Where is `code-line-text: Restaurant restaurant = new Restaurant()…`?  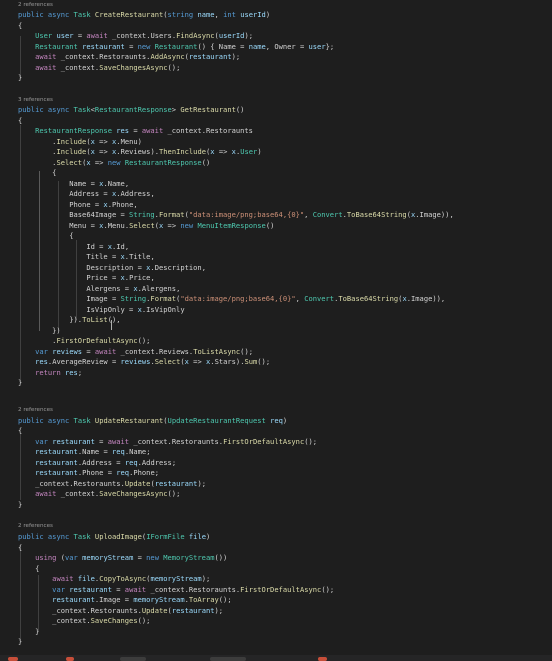 code-line-text: Restaurant restaurant = new Restaurant()… is located at coordinates (185, 46).